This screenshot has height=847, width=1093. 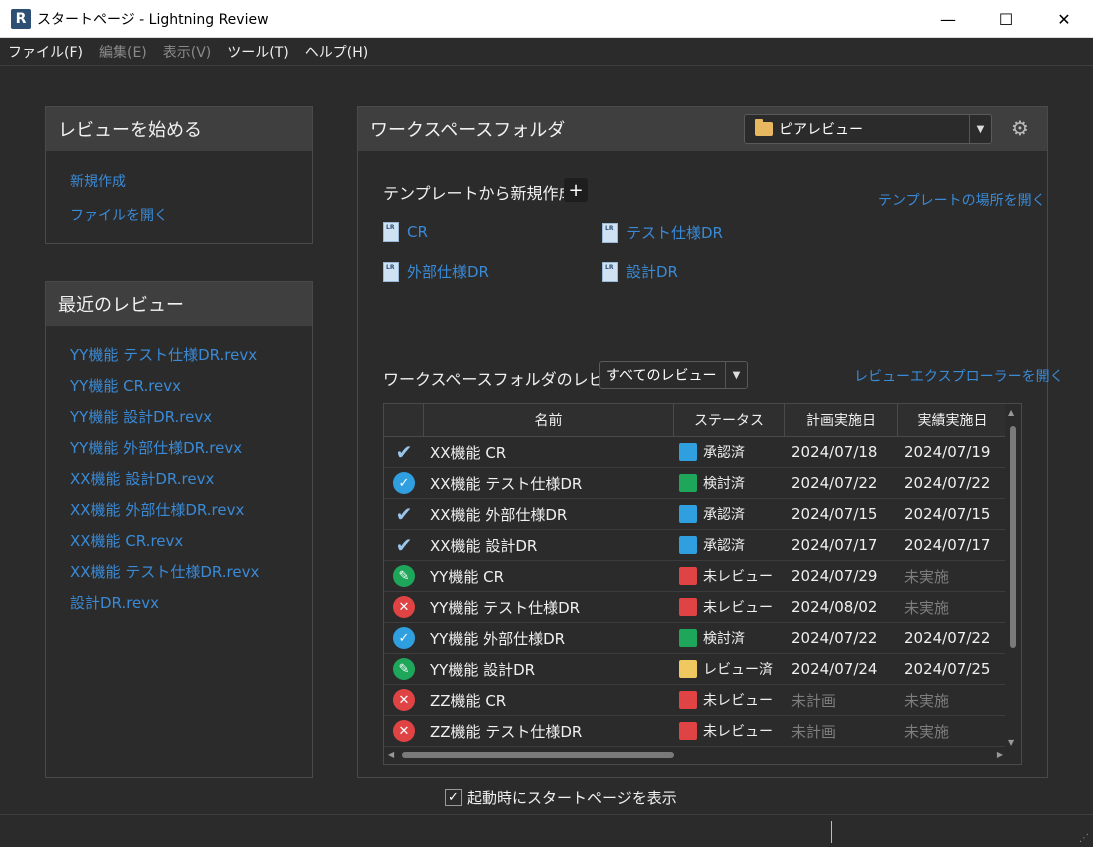 I want to click on table-row: ✔ XX機能 CR 承認済 2024/07/18 2024/07/19, so click(x=696, y=452).